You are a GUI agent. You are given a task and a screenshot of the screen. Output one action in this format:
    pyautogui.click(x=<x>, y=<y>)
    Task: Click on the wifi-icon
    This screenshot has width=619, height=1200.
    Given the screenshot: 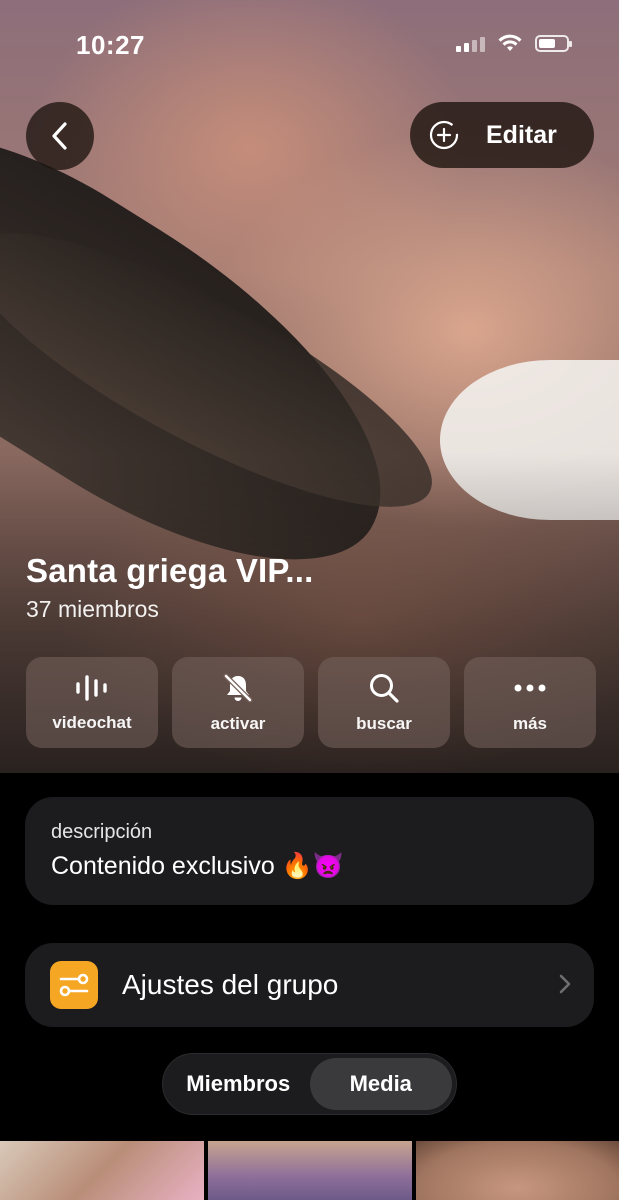 What is the action you would take?
    pyautogui.click(x=510, y=42)
    